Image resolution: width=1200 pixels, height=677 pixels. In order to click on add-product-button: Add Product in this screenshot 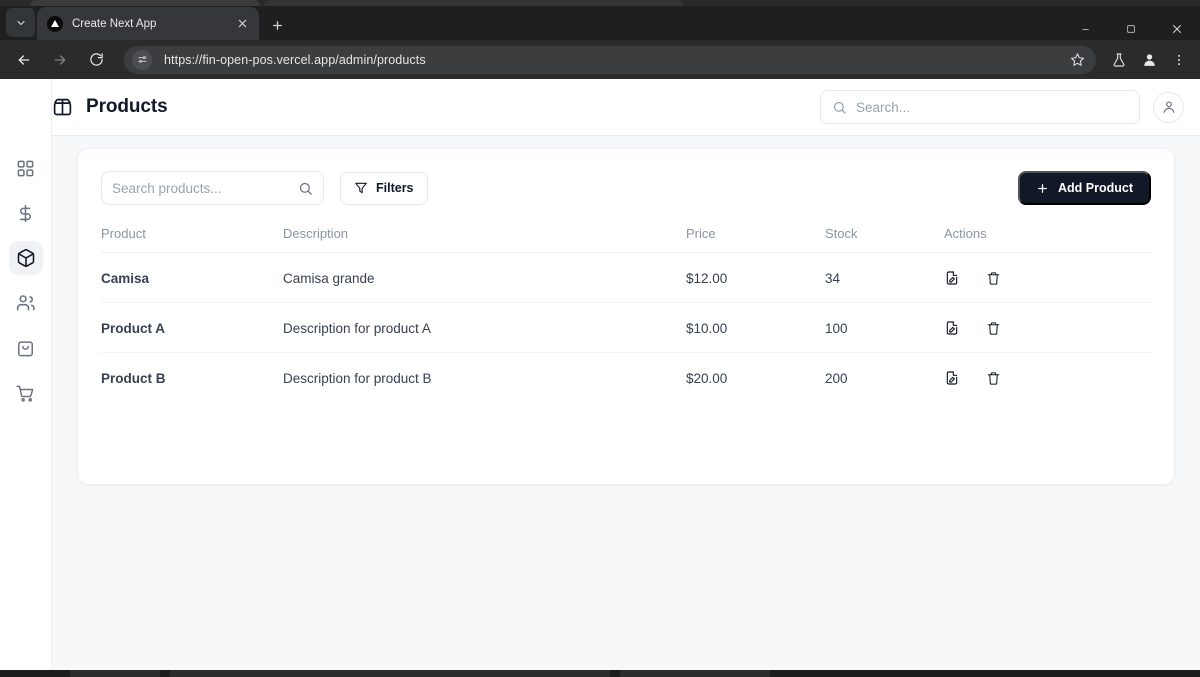, I will do `click(1084, 188)`.